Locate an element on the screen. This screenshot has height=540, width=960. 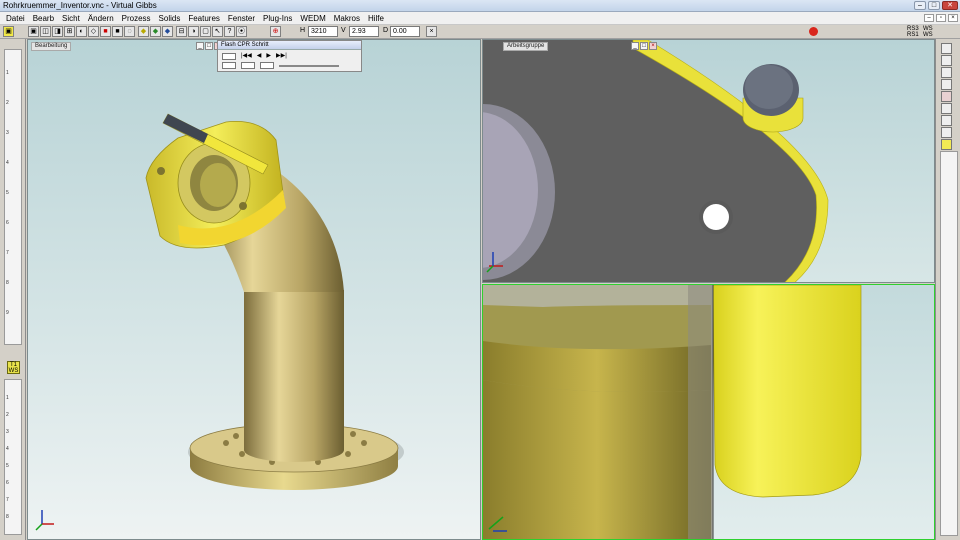
viewport-caption: Bearbeitung is located at coordinates (51, 46).